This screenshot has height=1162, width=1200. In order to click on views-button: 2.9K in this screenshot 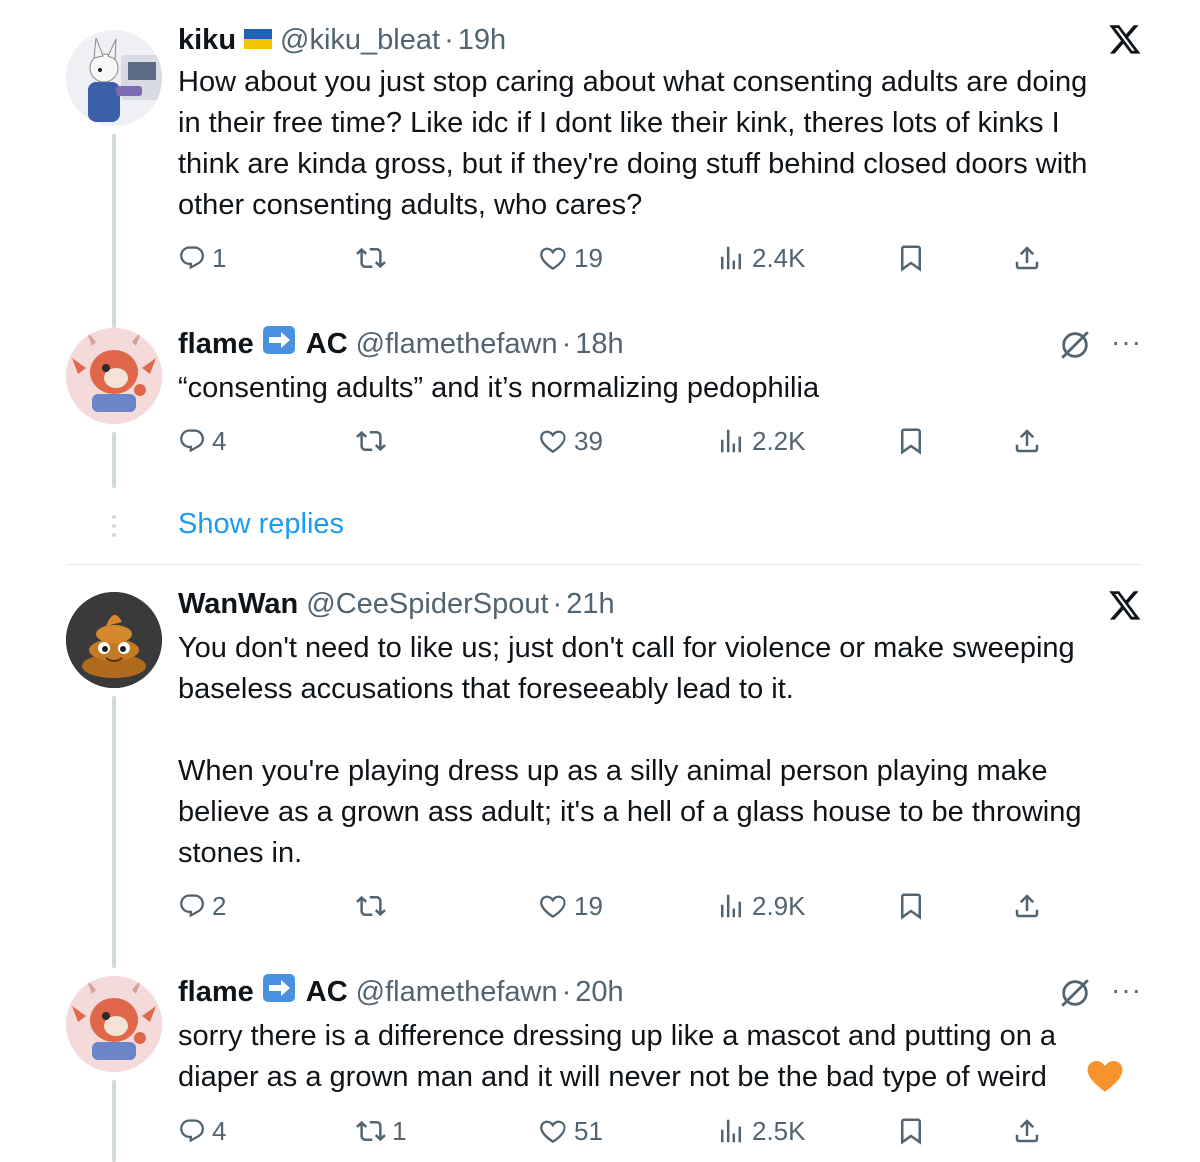, I will do `click(761, 906)`.